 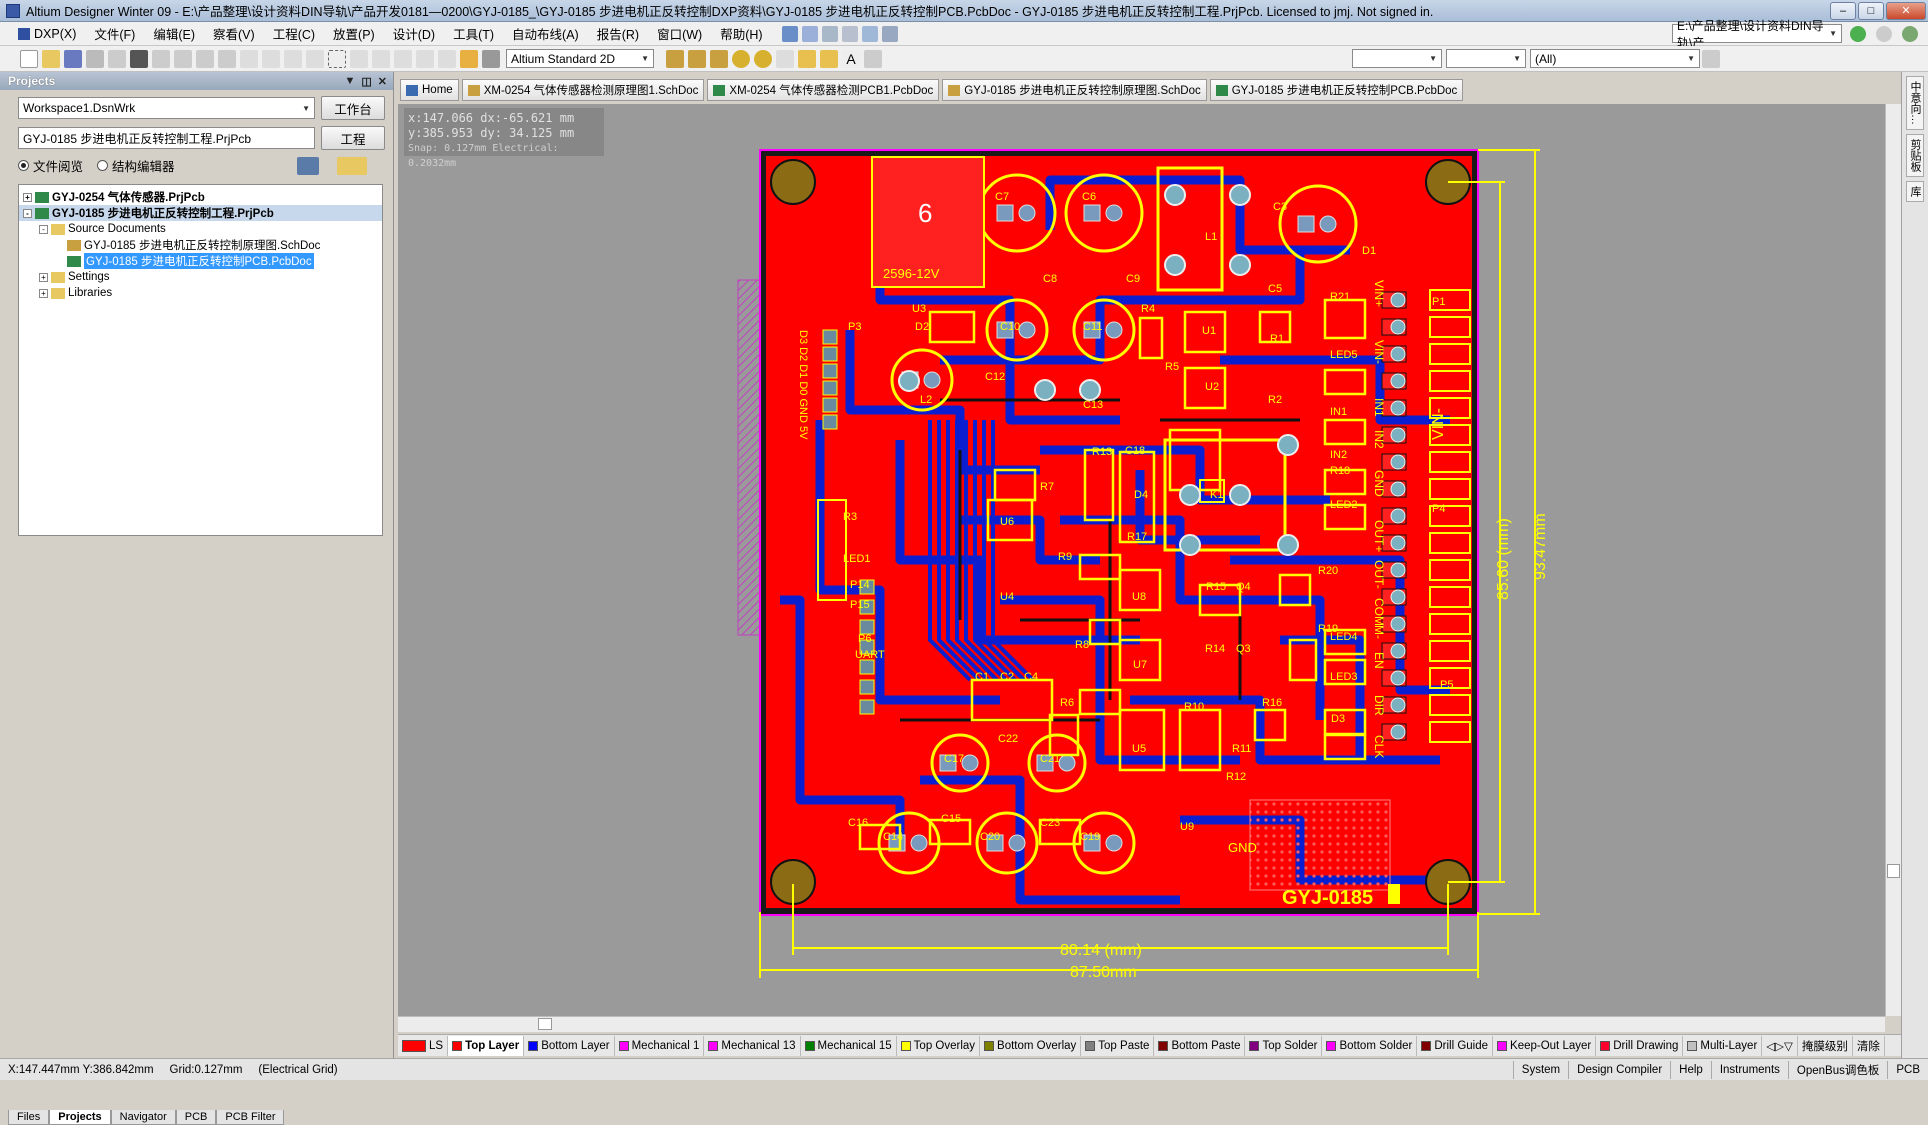 I want to click on place-component-icon, so click(x=873, y=58).